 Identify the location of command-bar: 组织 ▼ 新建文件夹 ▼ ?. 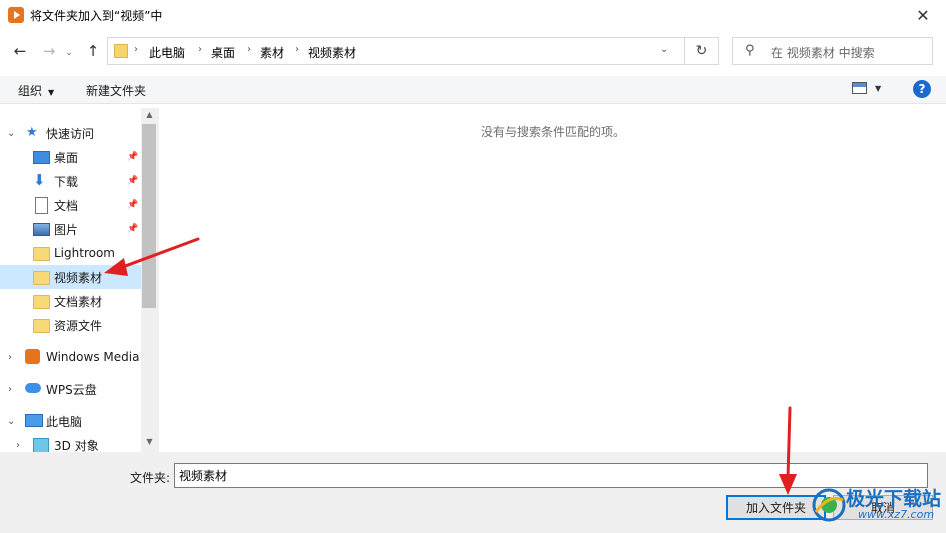
(473, 90).